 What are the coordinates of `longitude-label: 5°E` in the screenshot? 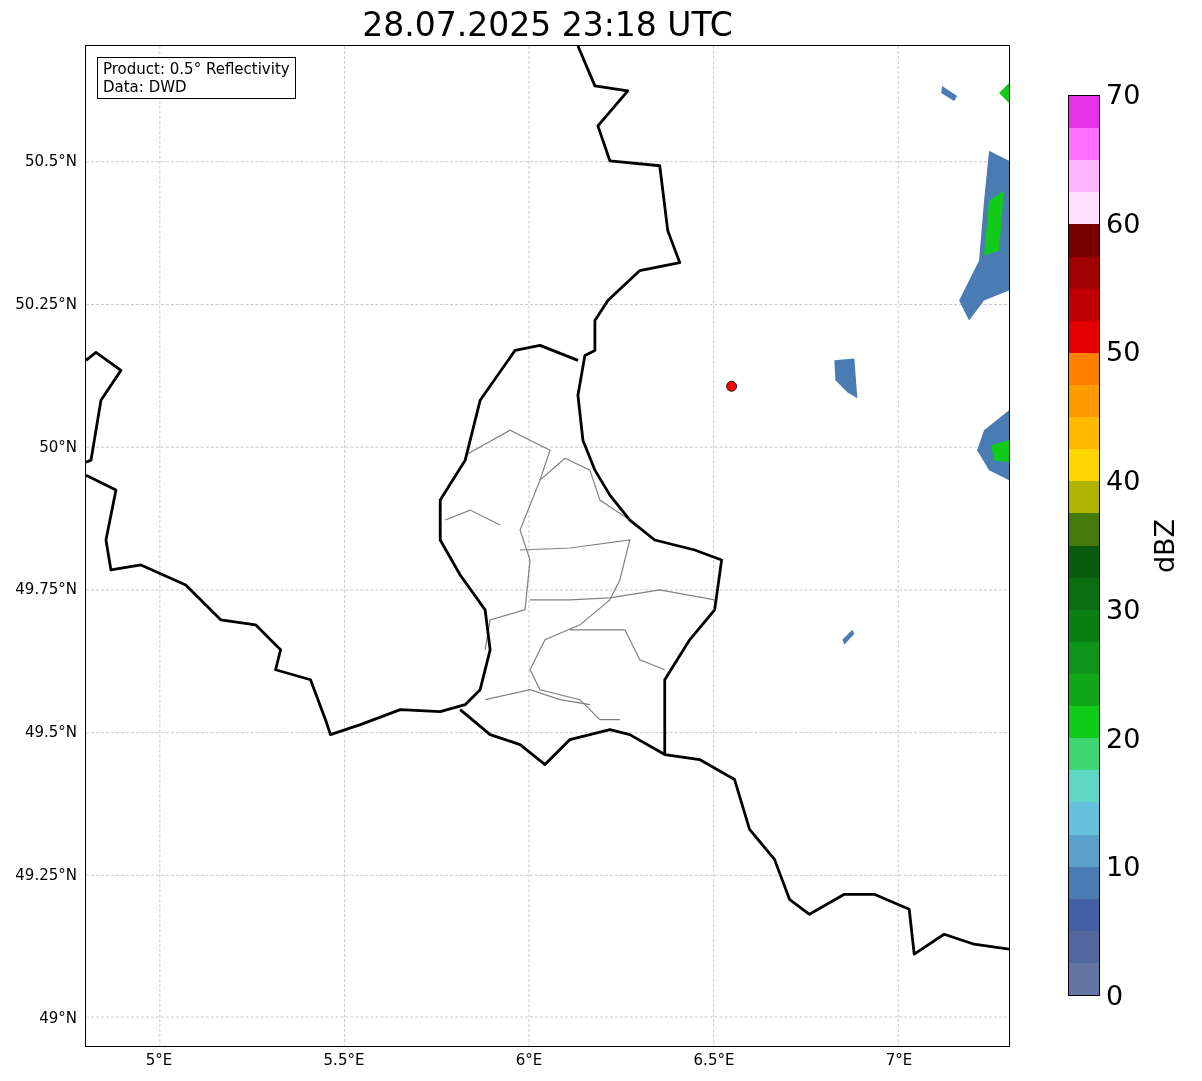 It's located at (159, 1060).